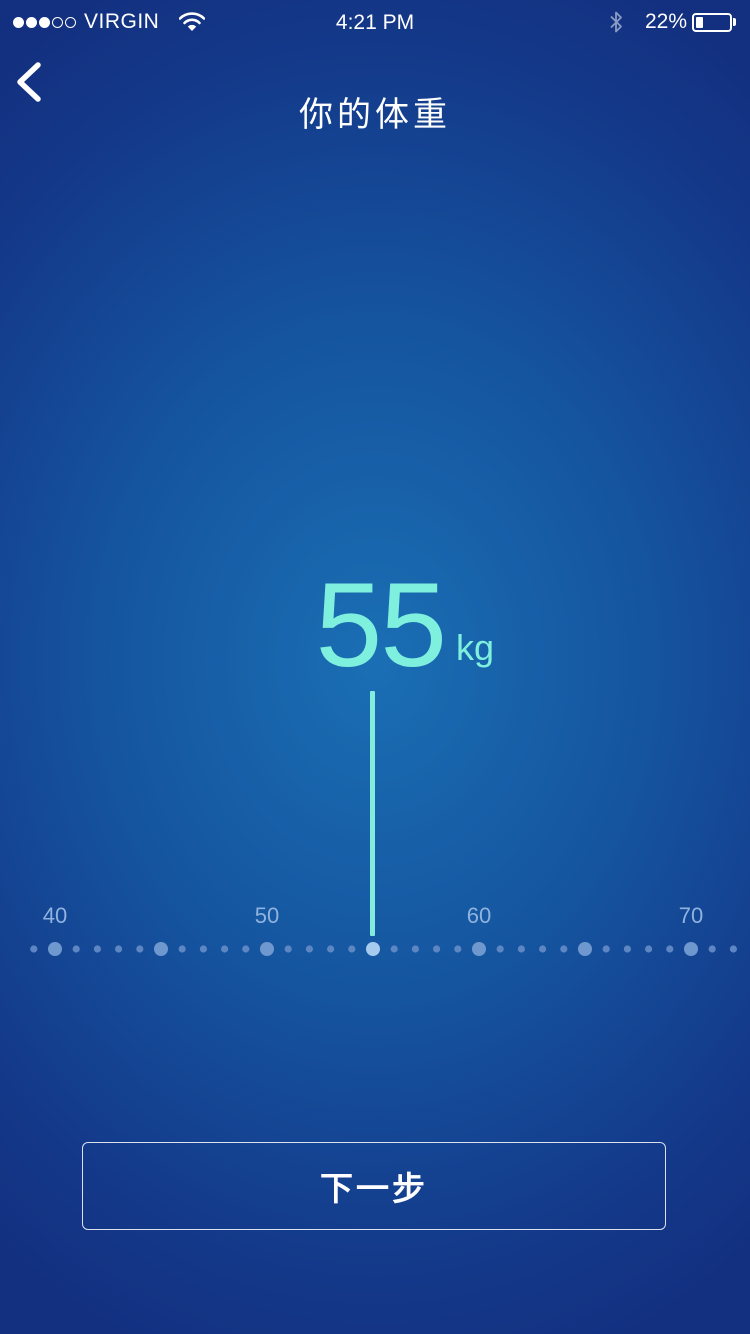 Image resolution: width=750 pixels, height=1334 pixels. Describe the element at coordinates (734, 22) in the screenshot. I see `battery-tip` at that location.